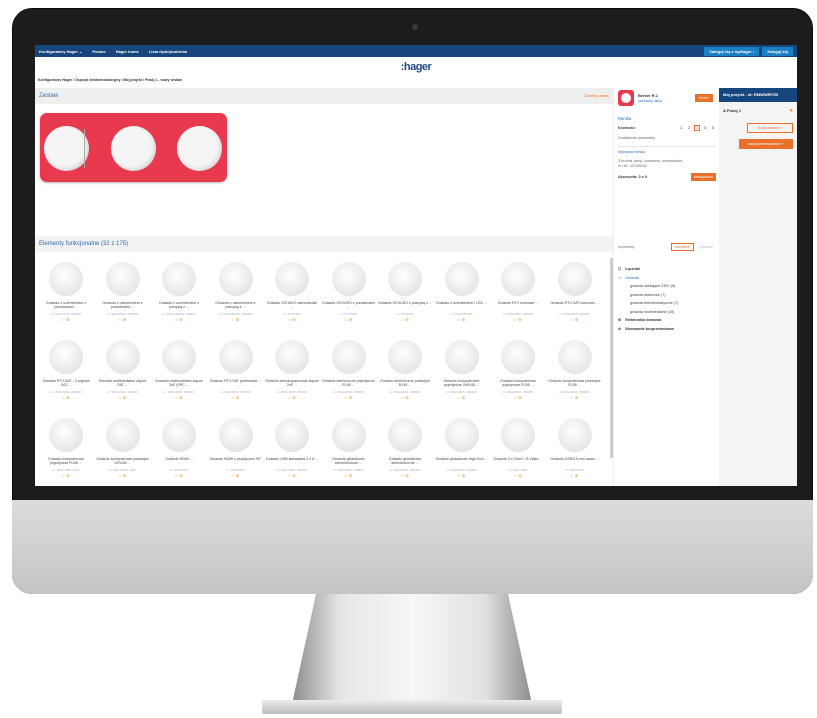 The width and height of the screenshot is (817, 718). Describe the element at coordinates (770, 128) in the screenshot. I see `add-set-button: dodaj zestaw +` at that location.